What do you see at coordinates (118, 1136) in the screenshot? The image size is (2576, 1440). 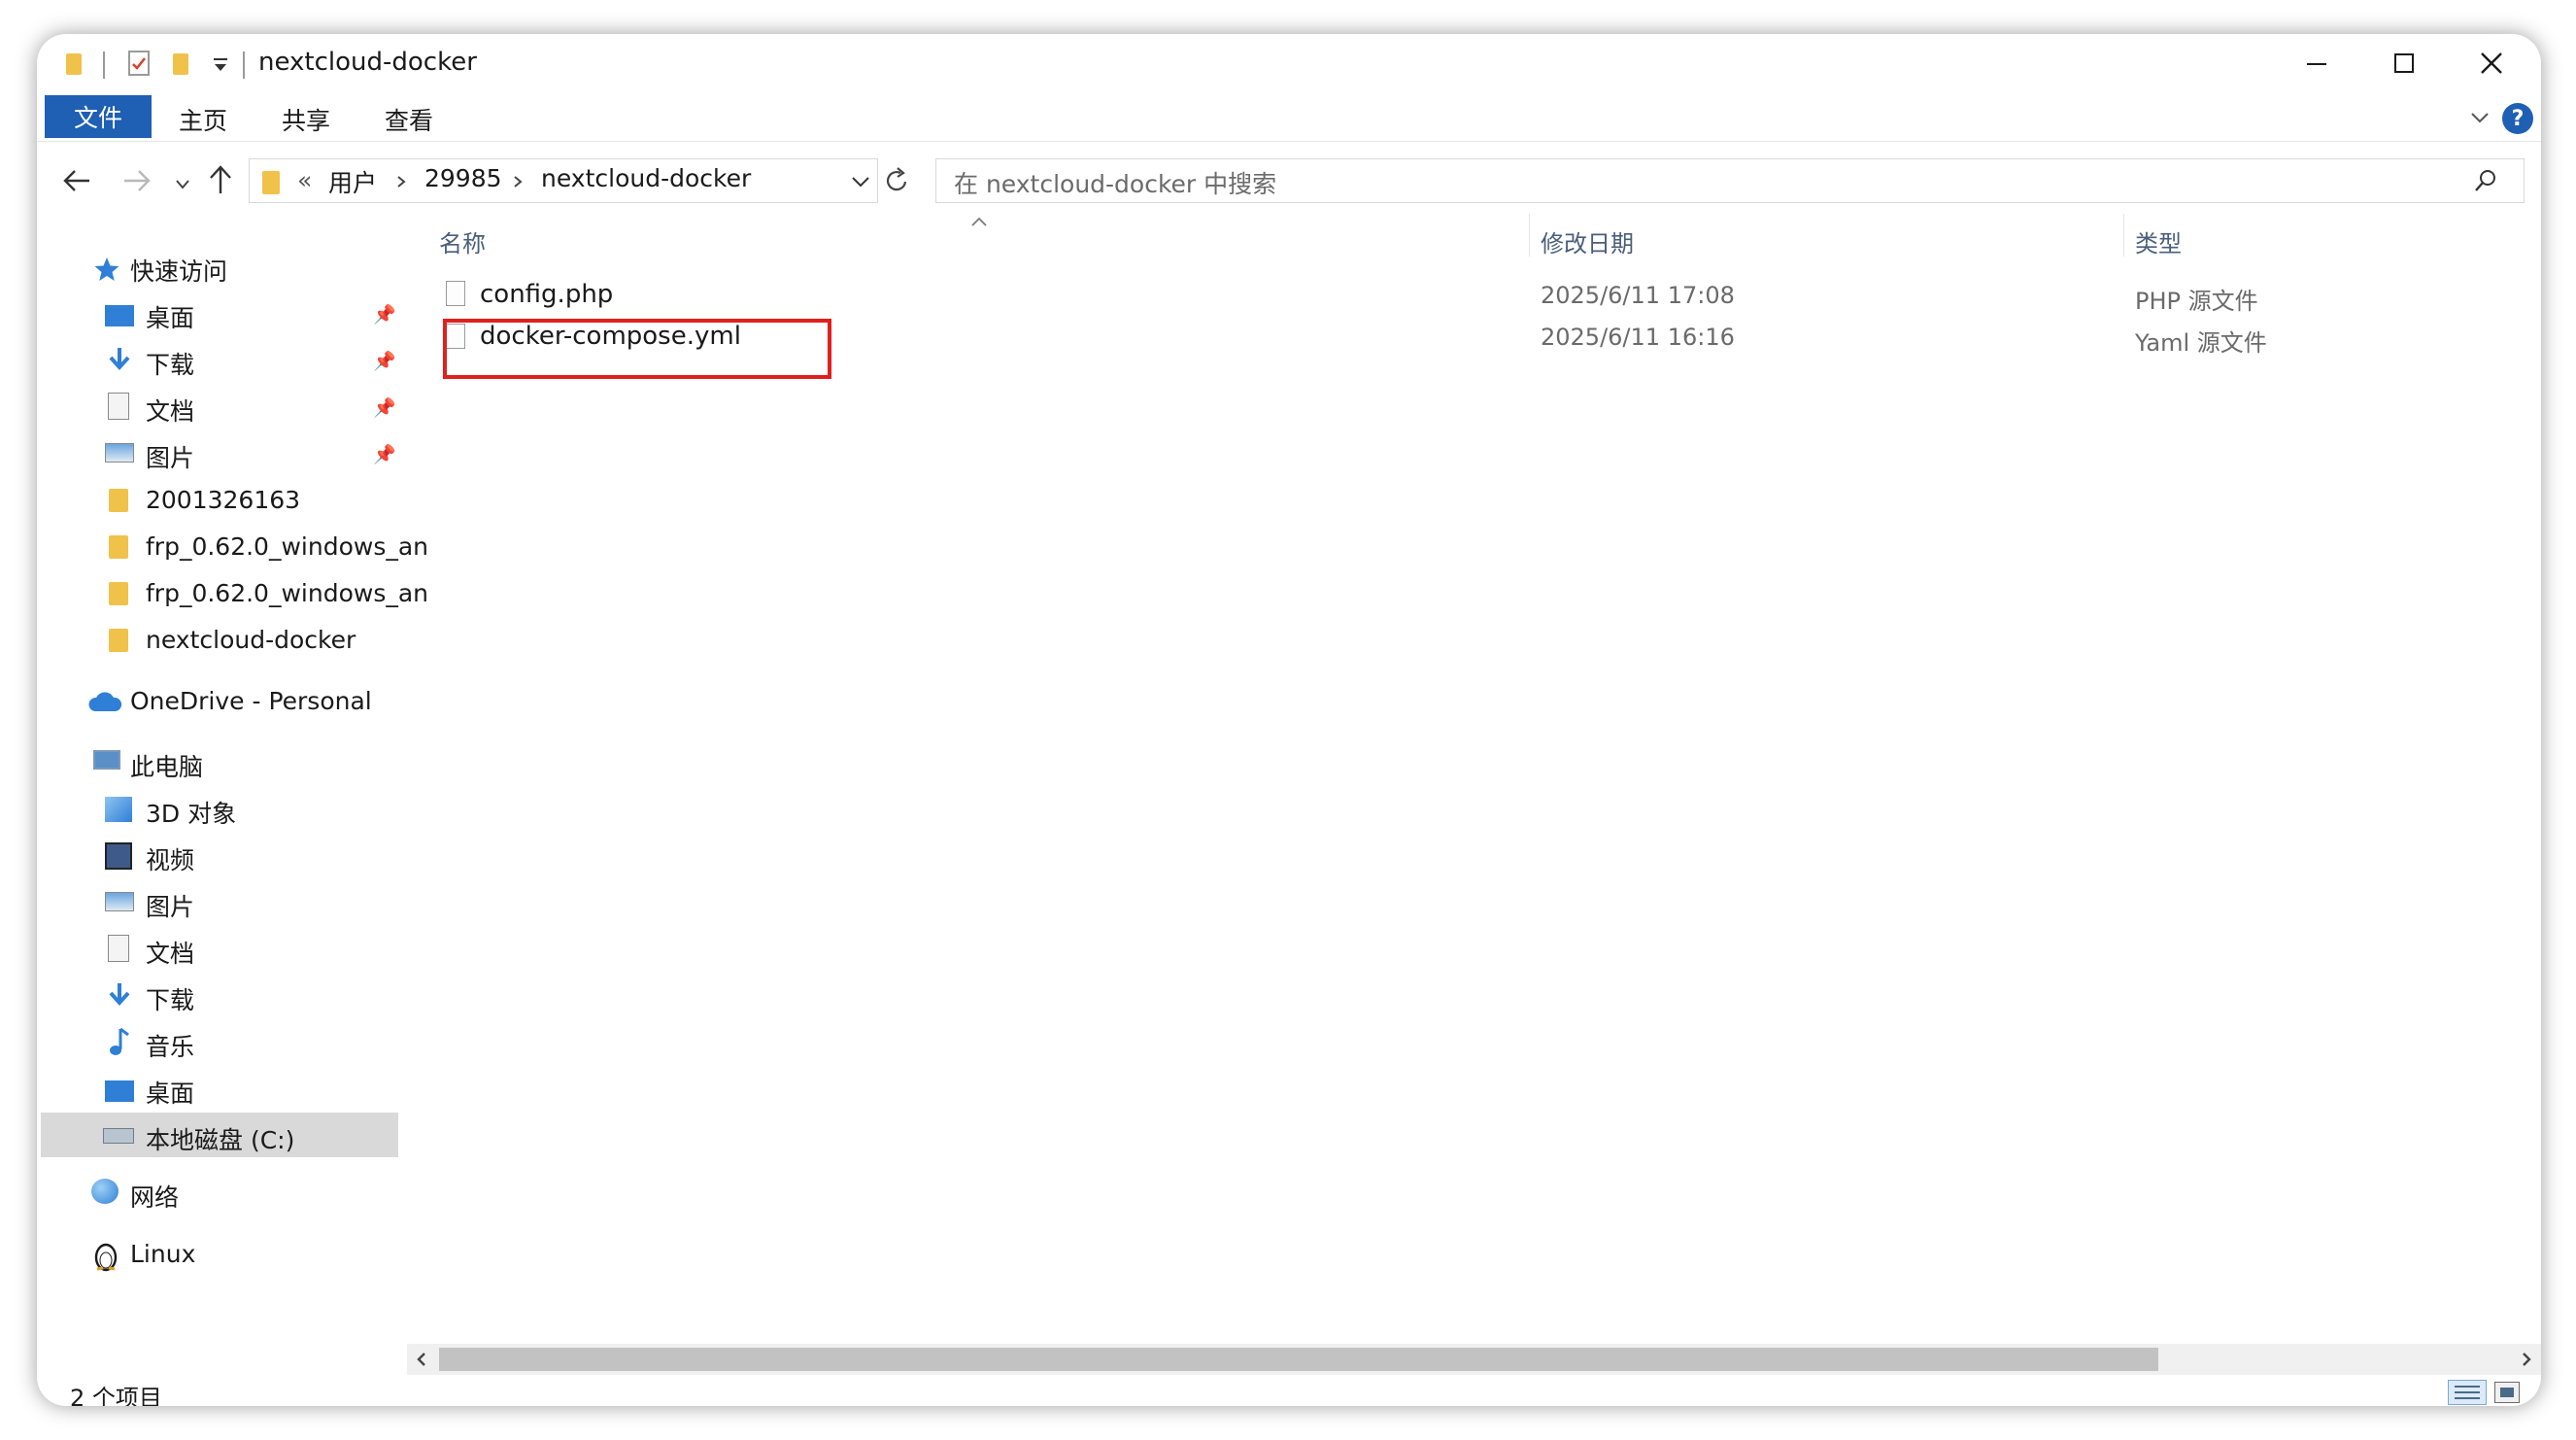 I see `local-disk-icon` at bounding box center [118, 1136].